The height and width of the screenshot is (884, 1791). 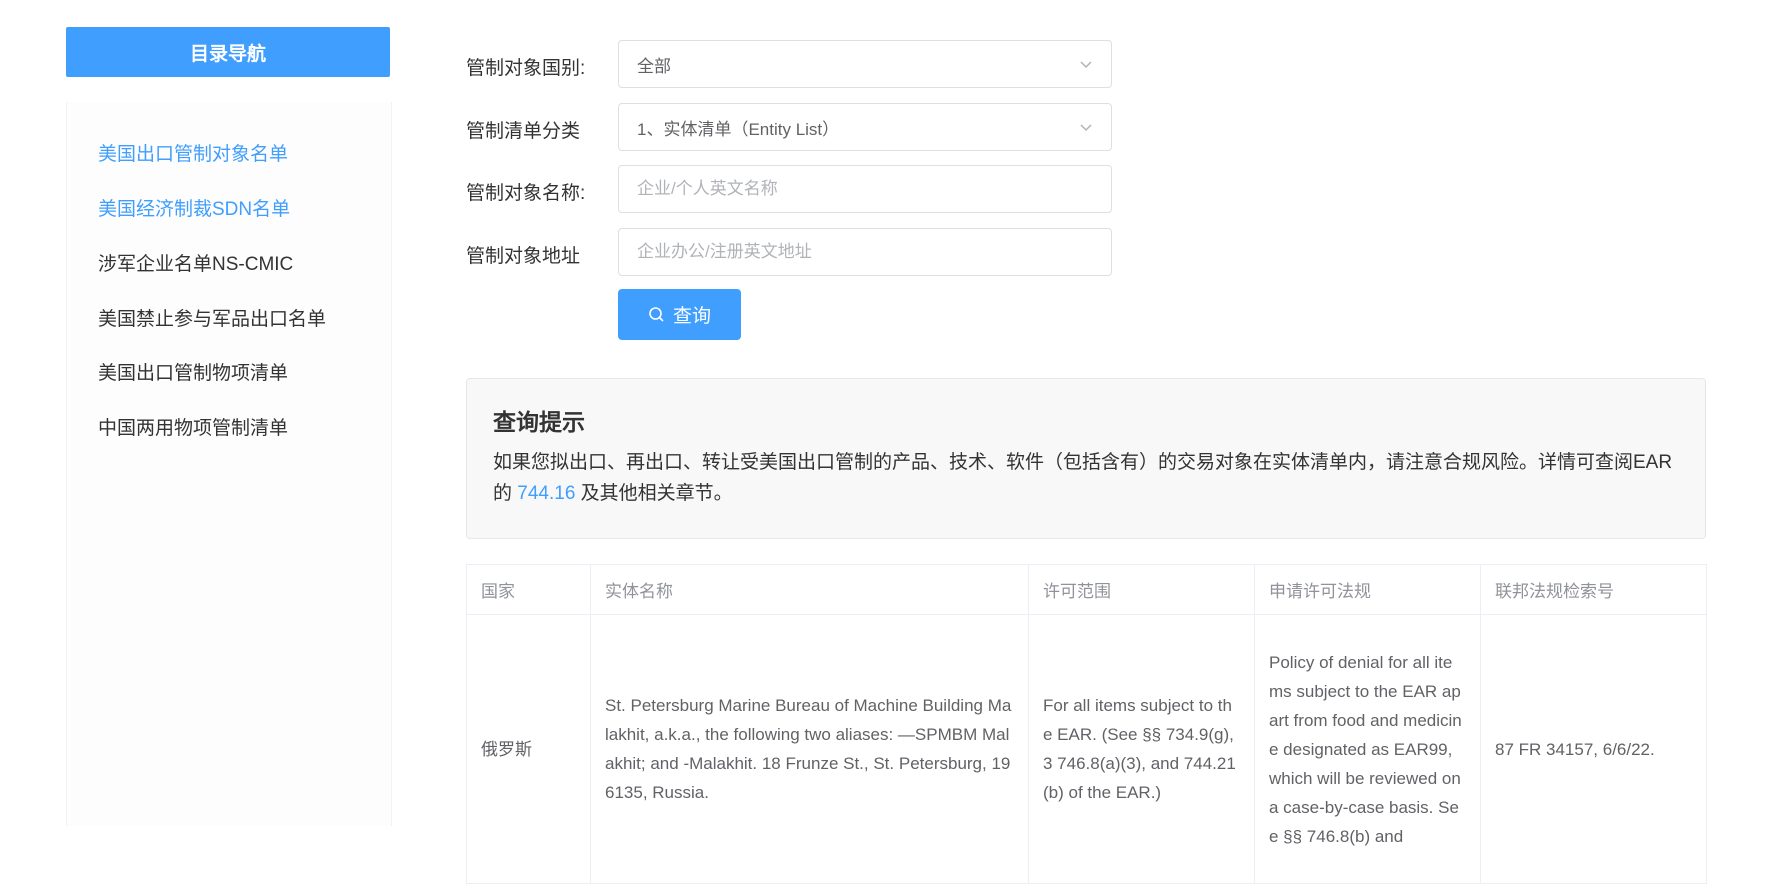 What do you see at coordinates (528, 589) in the screenshot?
I see `header-country: 国家` at bounding box center [528, 589].